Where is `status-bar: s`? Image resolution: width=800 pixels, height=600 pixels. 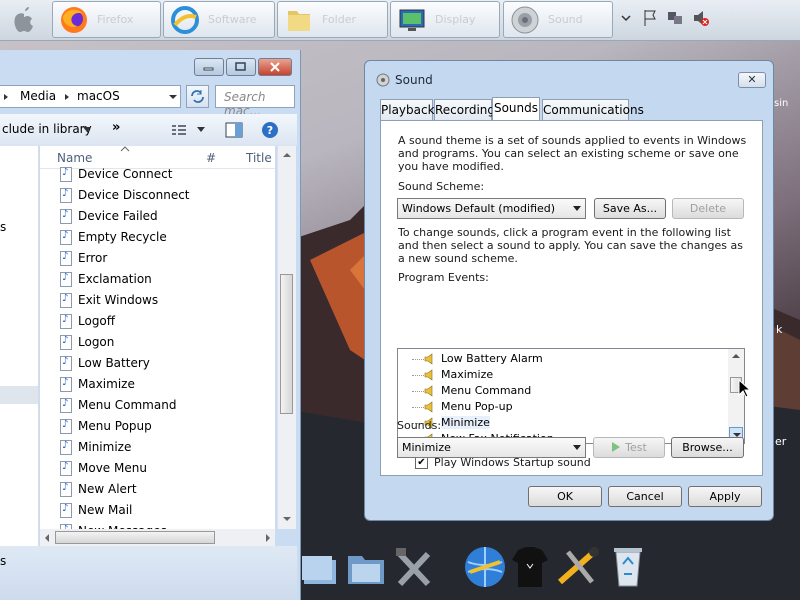
status-bar: s is located at coordinates (148, 573).